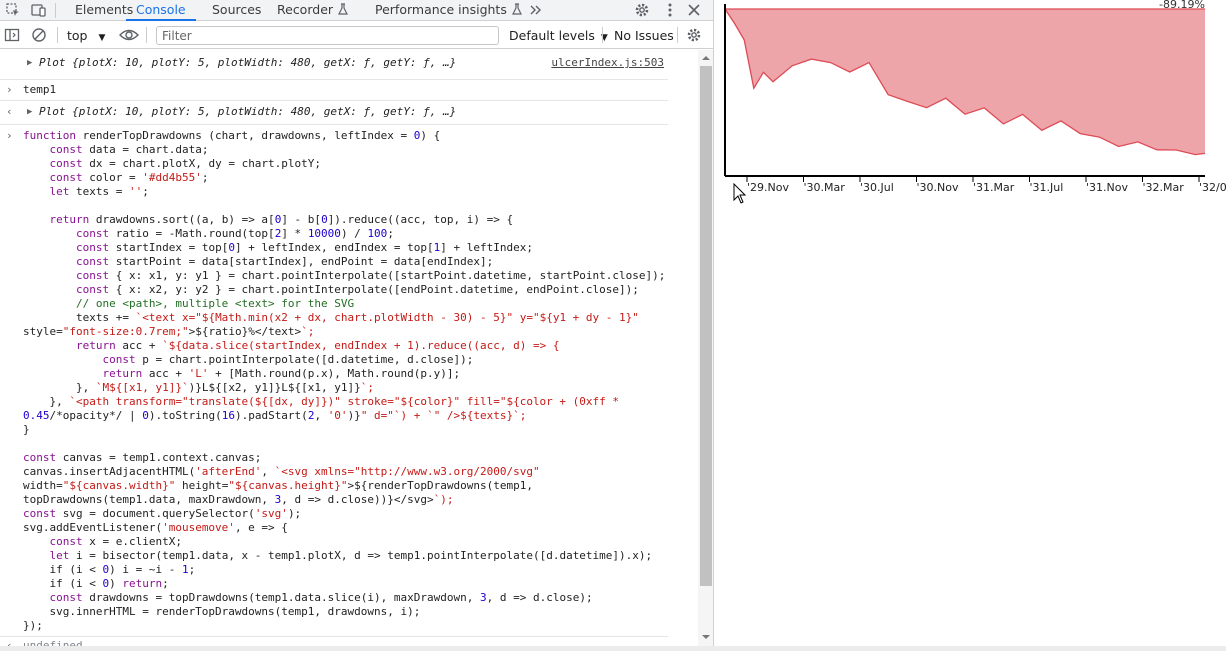 This screenshot has height=651, width=1226. What do you see at coordinates (77, 35) in the screenshot?
I see `context-selector-value: top` at bounding box center [77, 35].